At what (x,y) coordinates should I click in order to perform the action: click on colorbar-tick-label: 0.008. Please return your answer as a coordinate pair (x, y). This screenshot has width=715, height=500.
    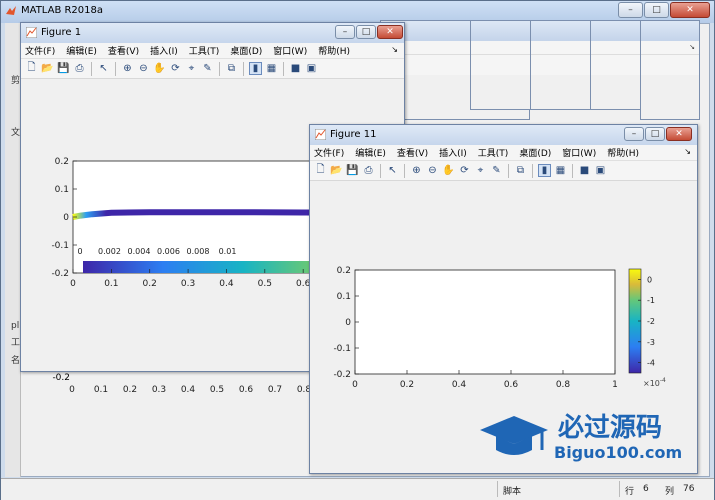
    Looking at the image, I should click on (198, 251).